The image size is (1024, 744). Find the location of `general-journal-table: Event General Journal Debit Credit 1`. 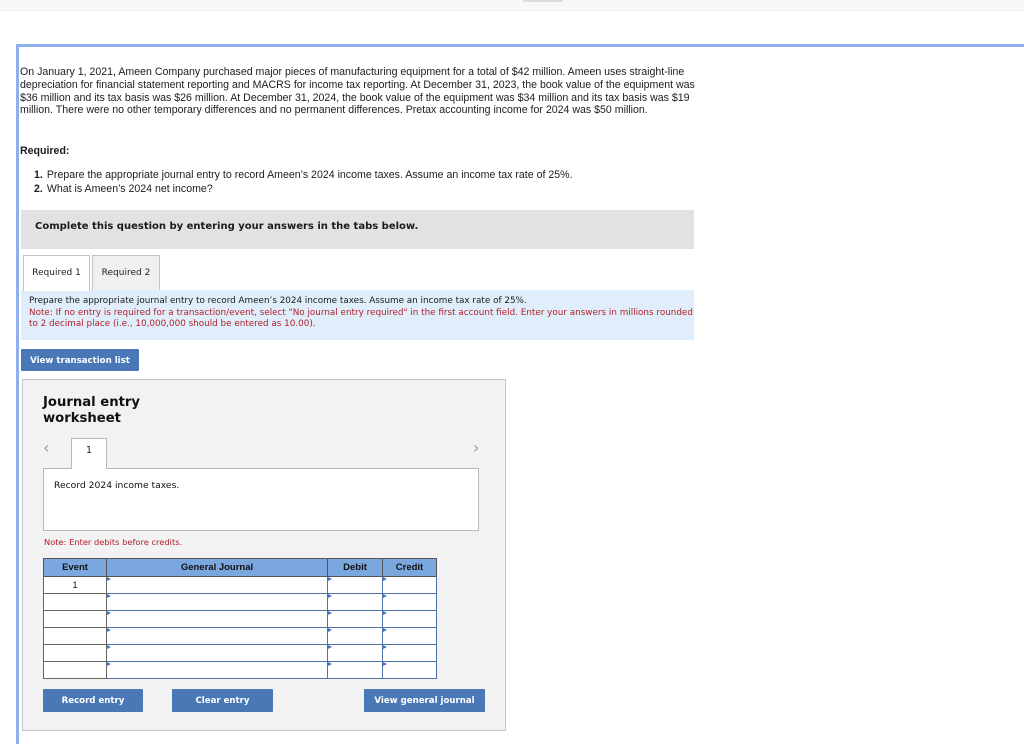

general-journal-table: Event General Journal Debit Credit 1 is located at coordinates (240, 618).